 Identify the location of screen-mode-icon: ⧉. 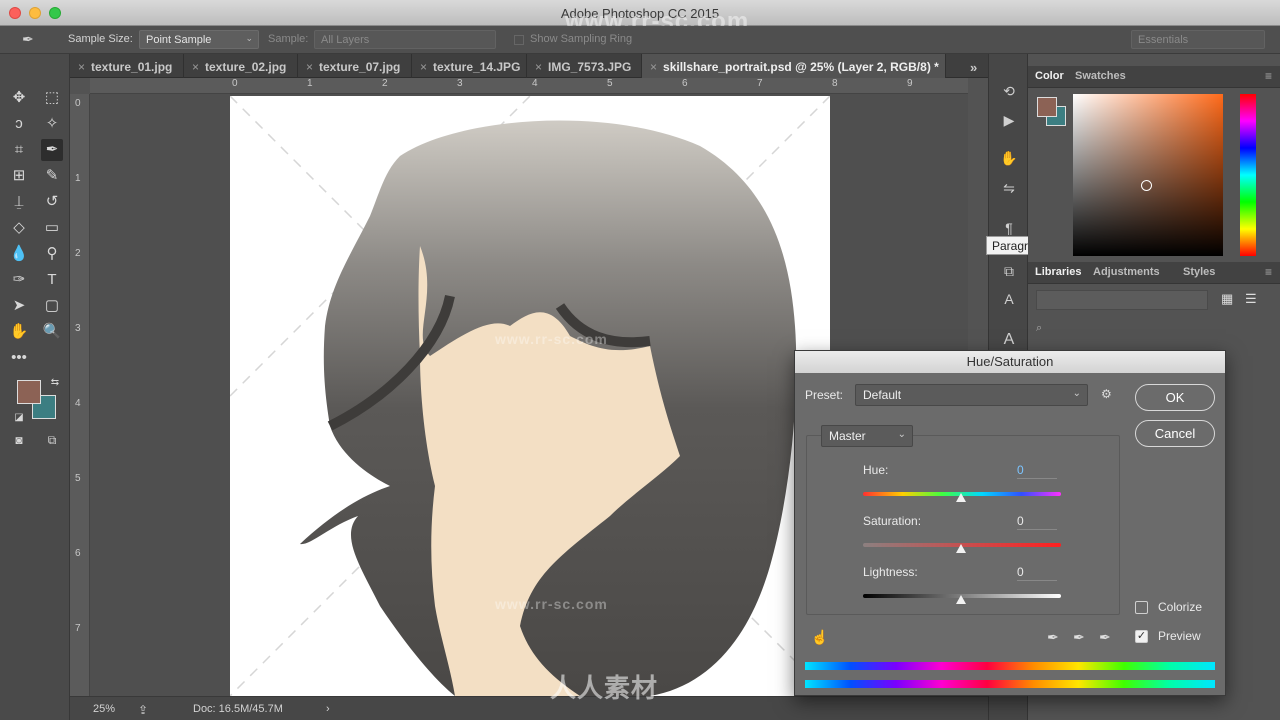
(52, 440).